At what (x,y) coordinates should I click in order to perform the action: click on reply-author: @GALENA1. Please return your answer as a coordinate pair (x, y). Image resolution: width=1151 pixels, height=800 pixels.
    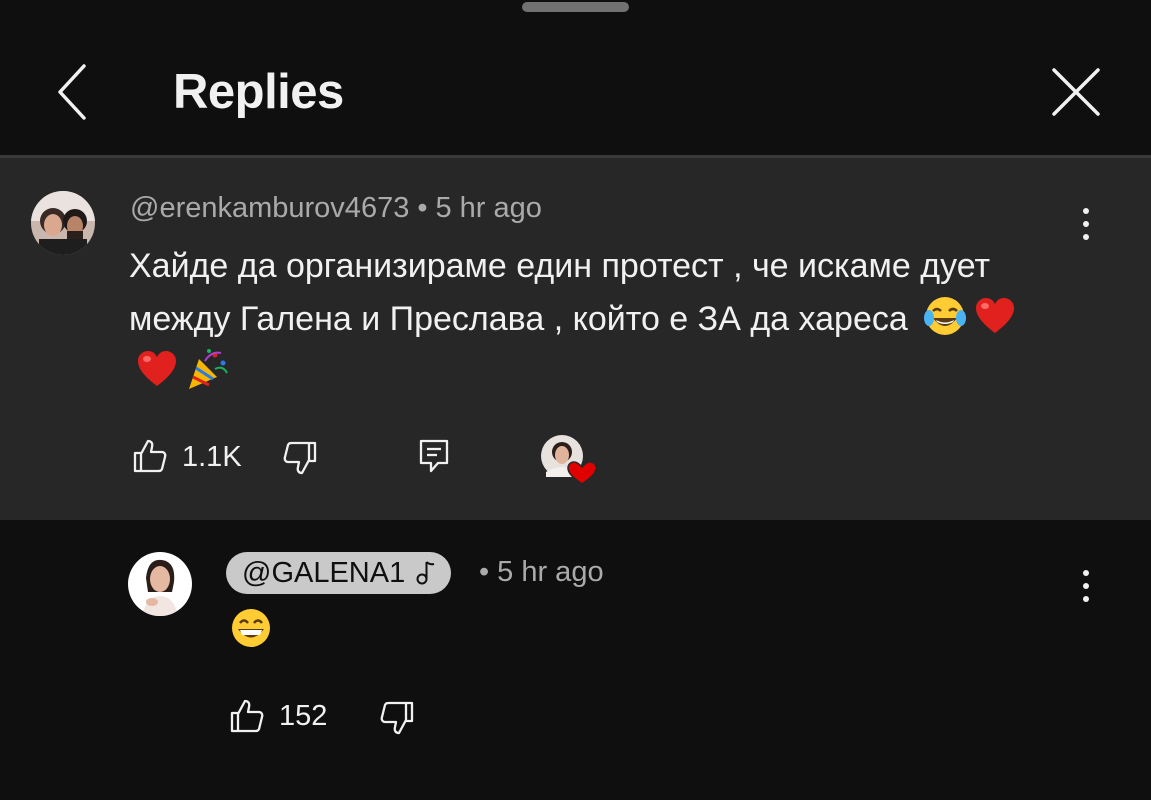
    Looking at the image, I should click on (324, 573).